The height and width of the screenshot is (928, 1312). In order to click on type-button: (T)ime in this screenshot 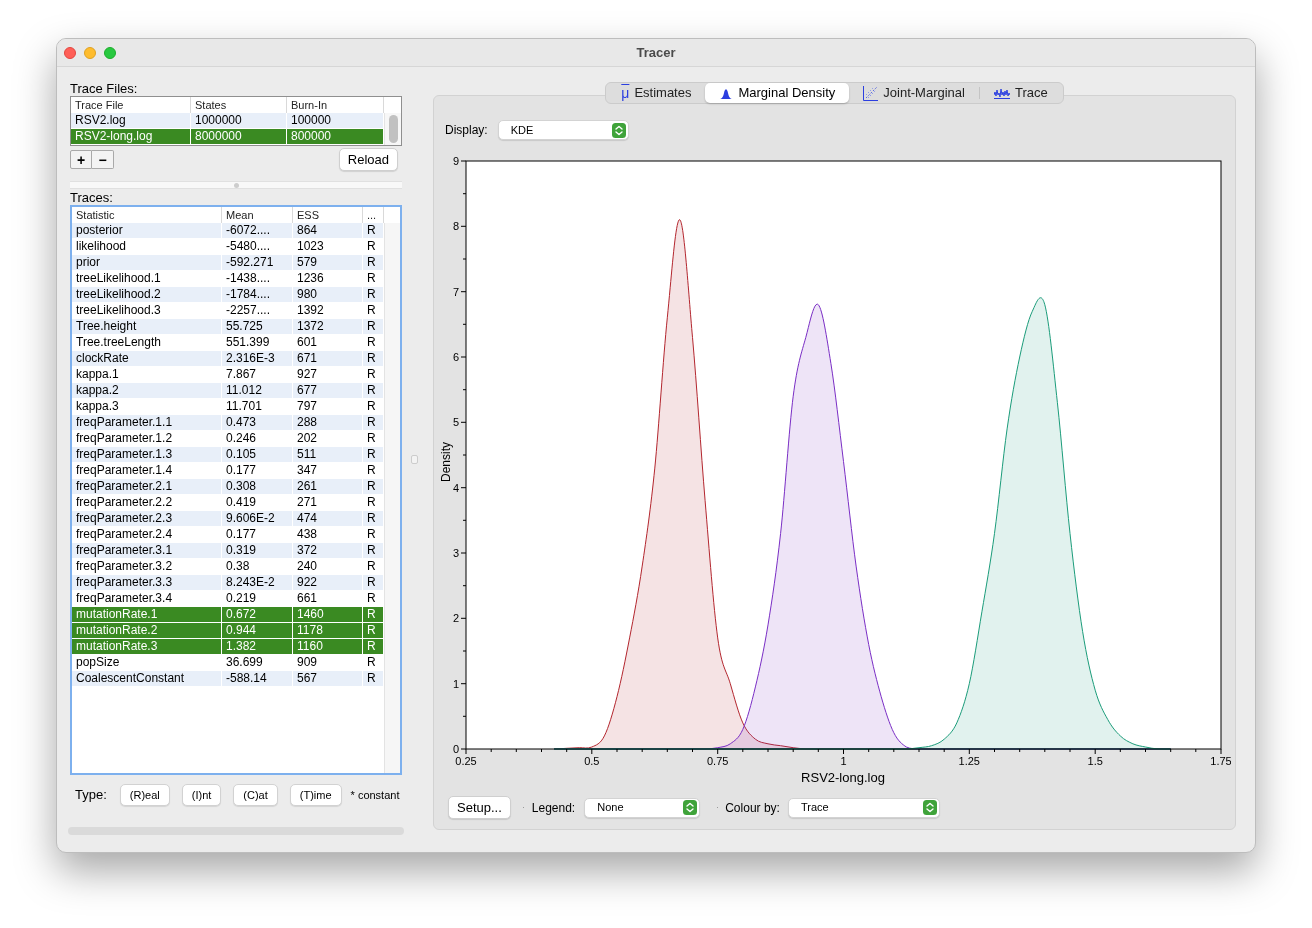, I will do `click(315, 795)`.